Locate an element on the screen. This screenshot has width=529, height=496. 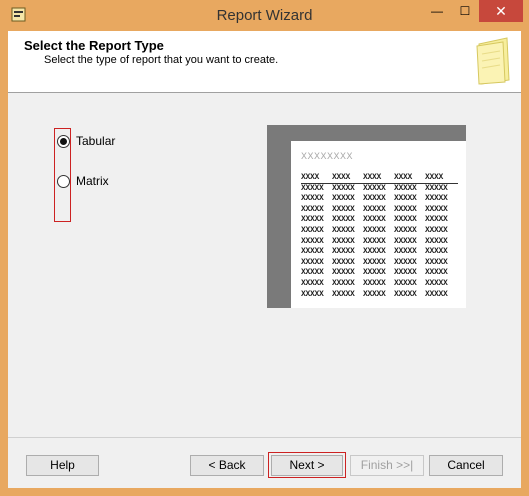
cancel-button: Cancel is located at coordinates (466, 465).